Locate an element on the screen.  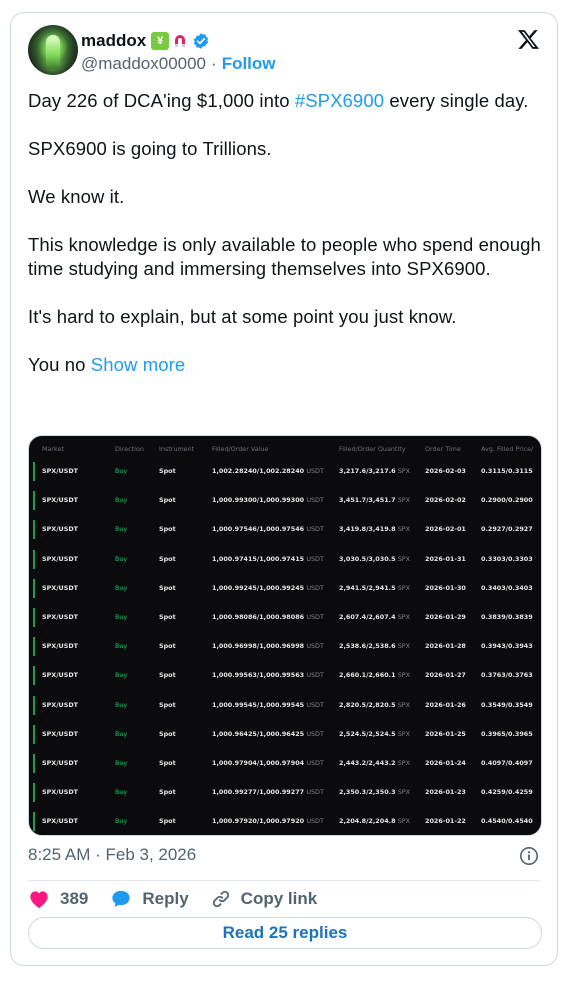
tweet-paragraph-6: You no Show more is located at coordinates (285, 365).